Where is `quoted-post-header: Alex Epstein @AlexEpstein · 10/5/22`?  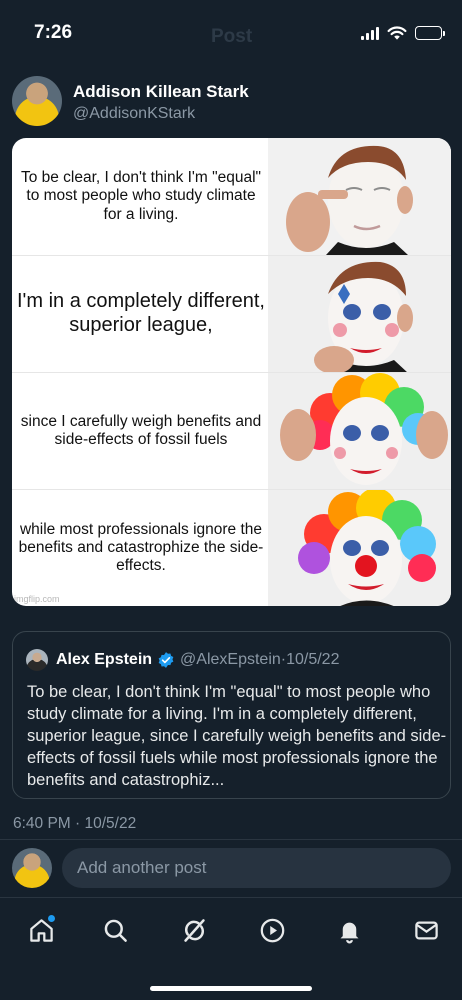 quoted-post-header: Alex Epstein @AlexEpstein · 10/5/22 is located at coordinates (182, 660).